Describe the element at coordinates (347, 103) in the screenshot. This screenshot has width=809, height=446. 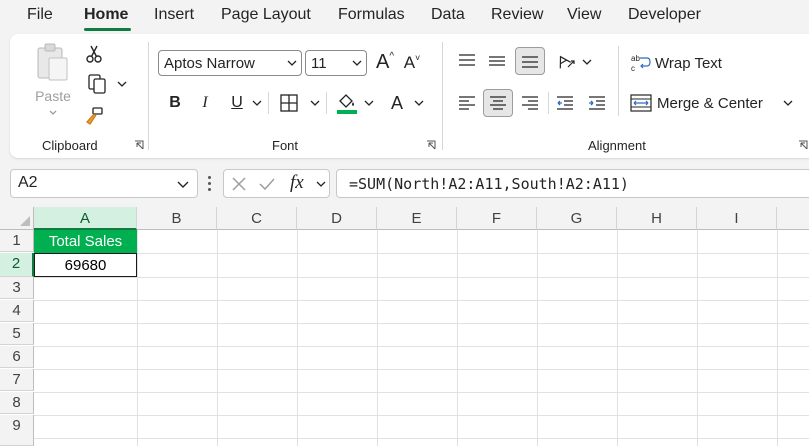
I see `fill-color-button` at that location.